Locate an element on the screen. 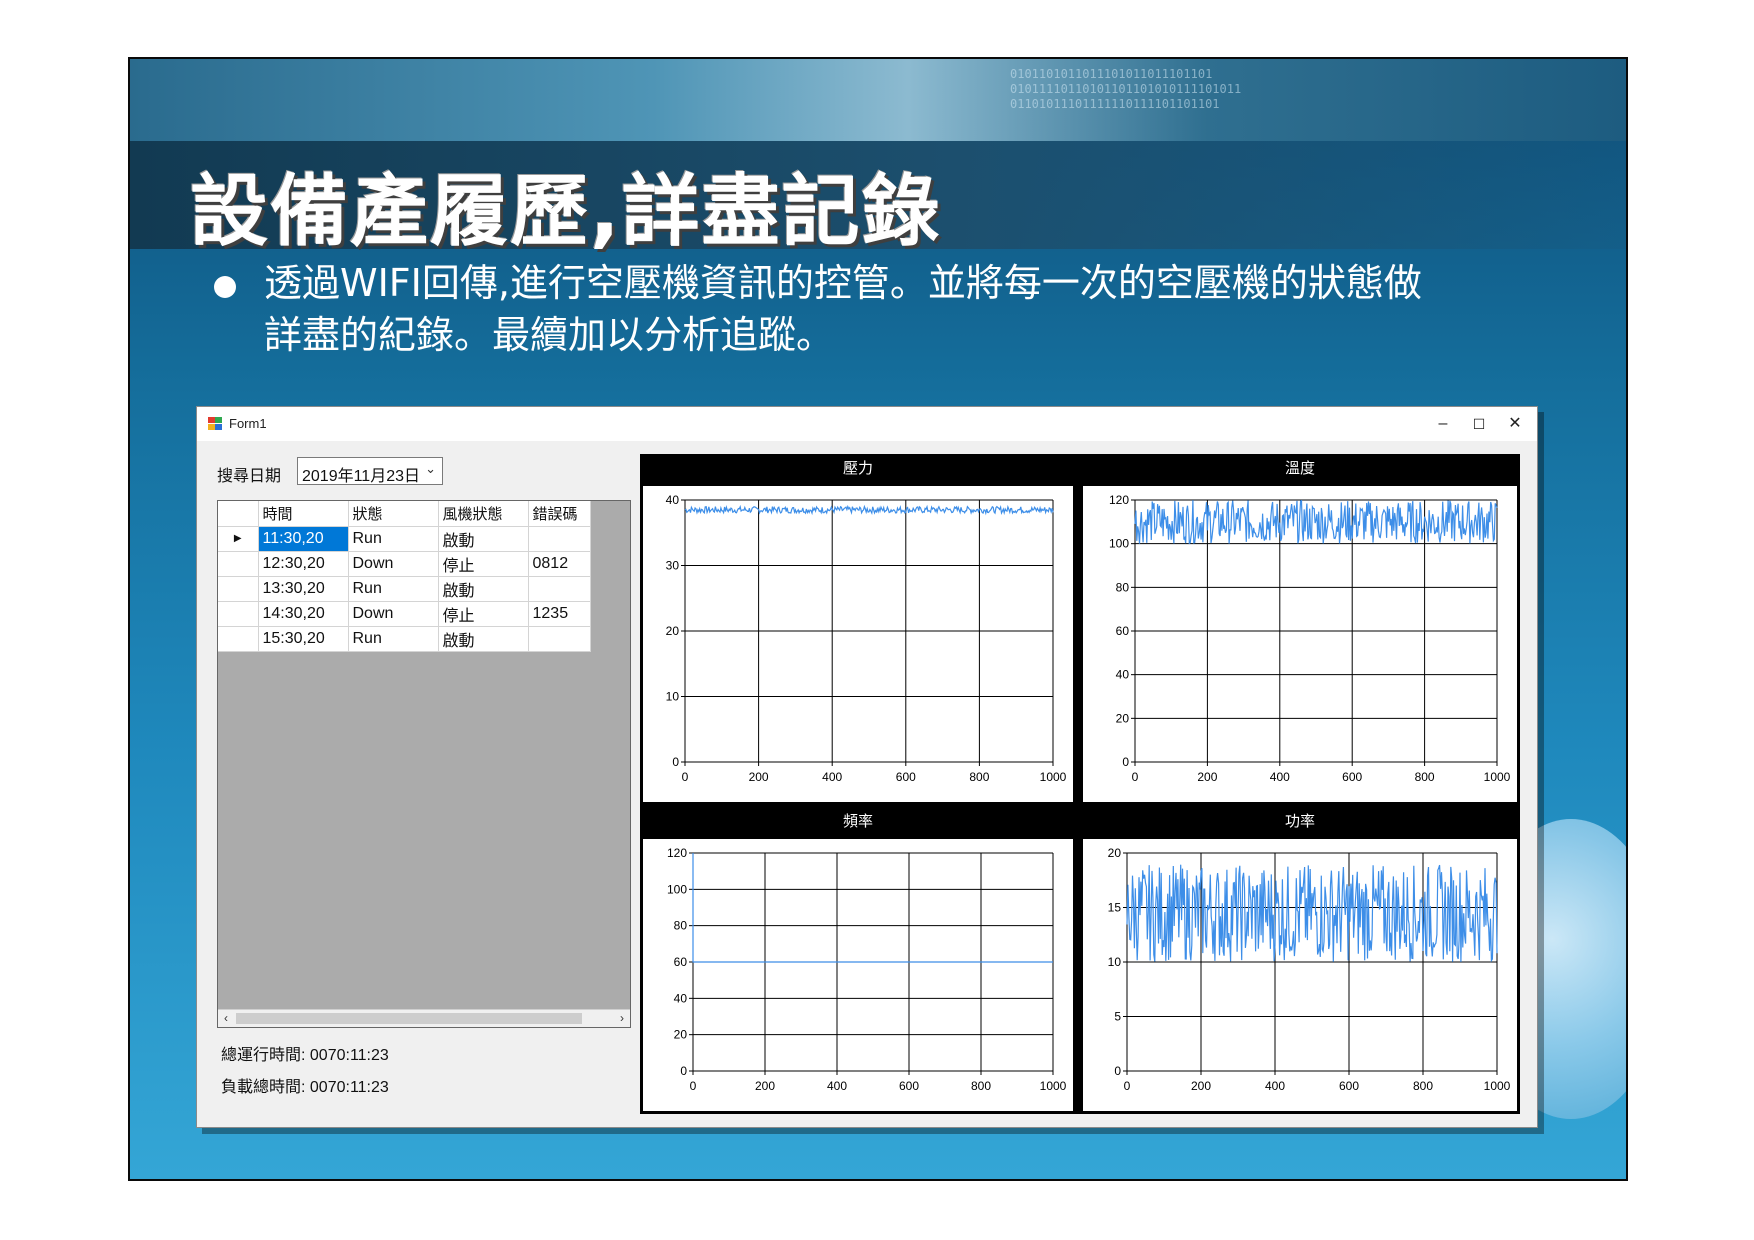  minimize-button: – is located at coordinates (1443, 424).